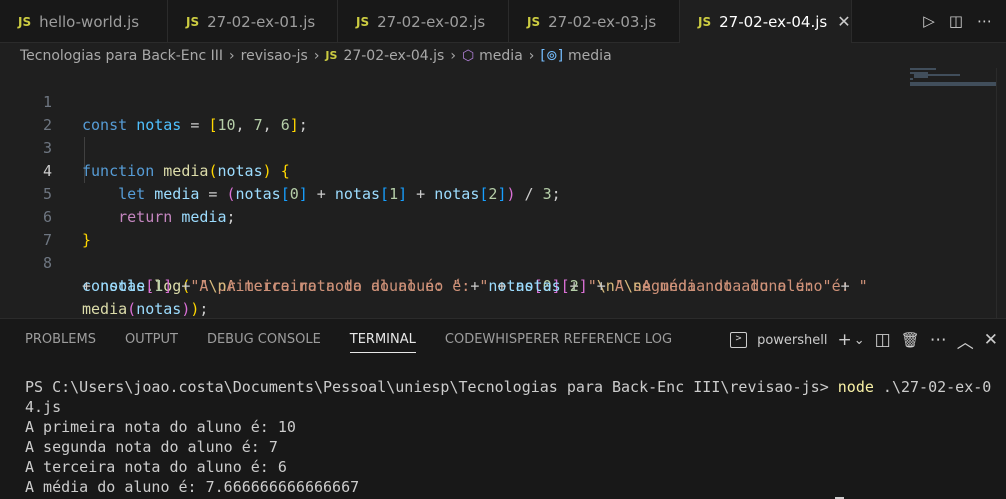 This screenshot has width=1006, height=499. I want to click on code-line: 1 const notas = [10, 7, 6];, so click(503, 101).